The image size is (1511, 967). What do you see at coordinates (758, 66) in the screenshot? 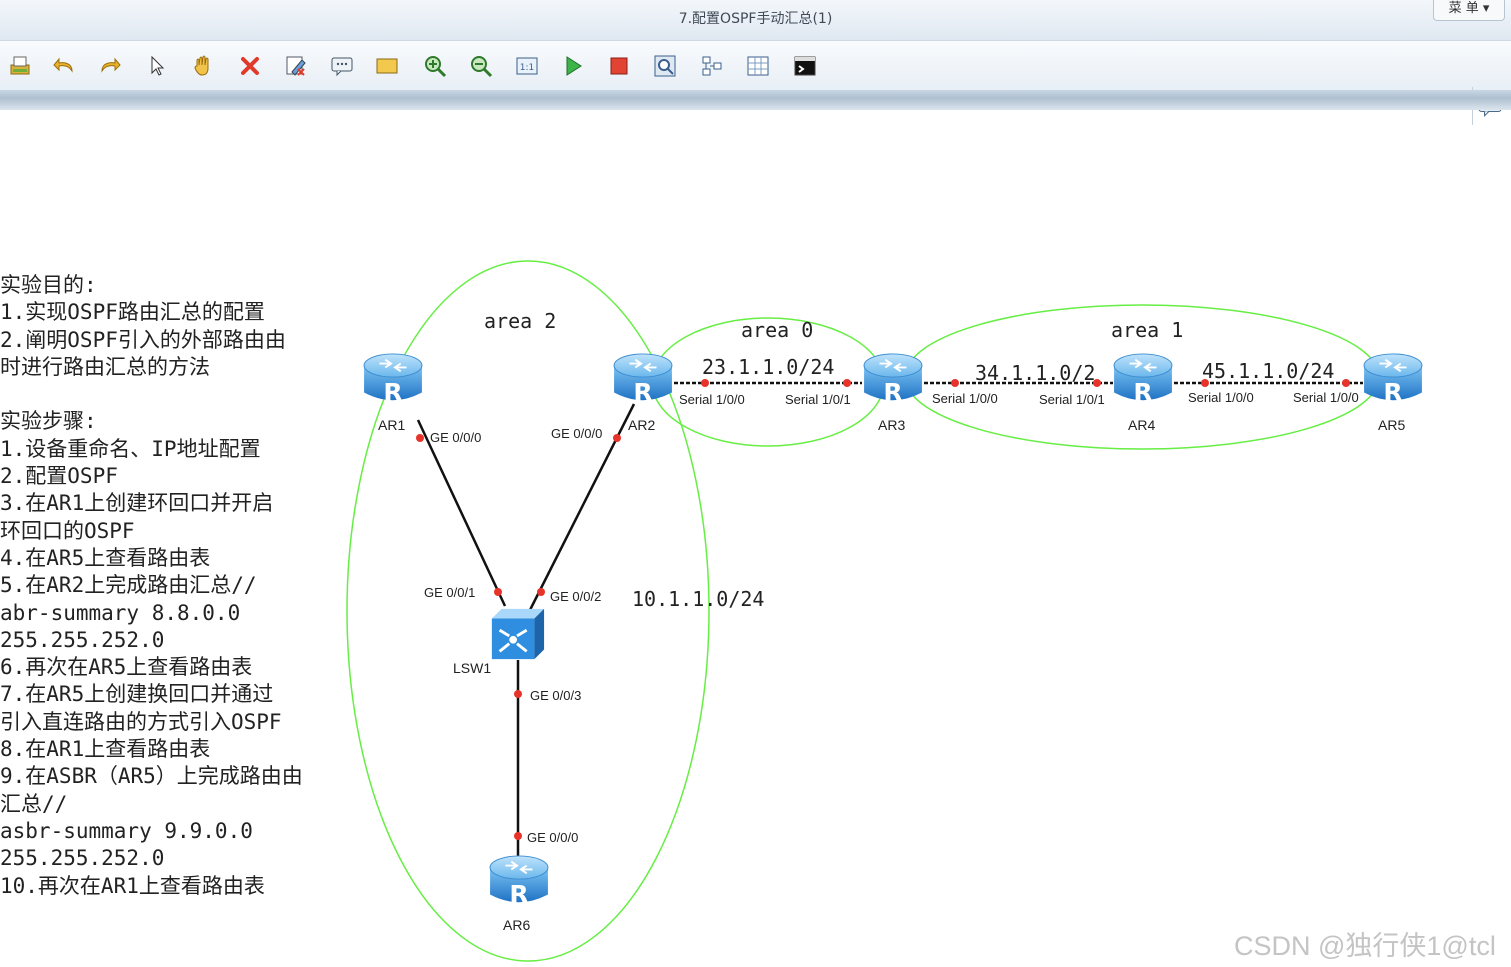
I see `grid-icon` at bounding box center [758, 66].